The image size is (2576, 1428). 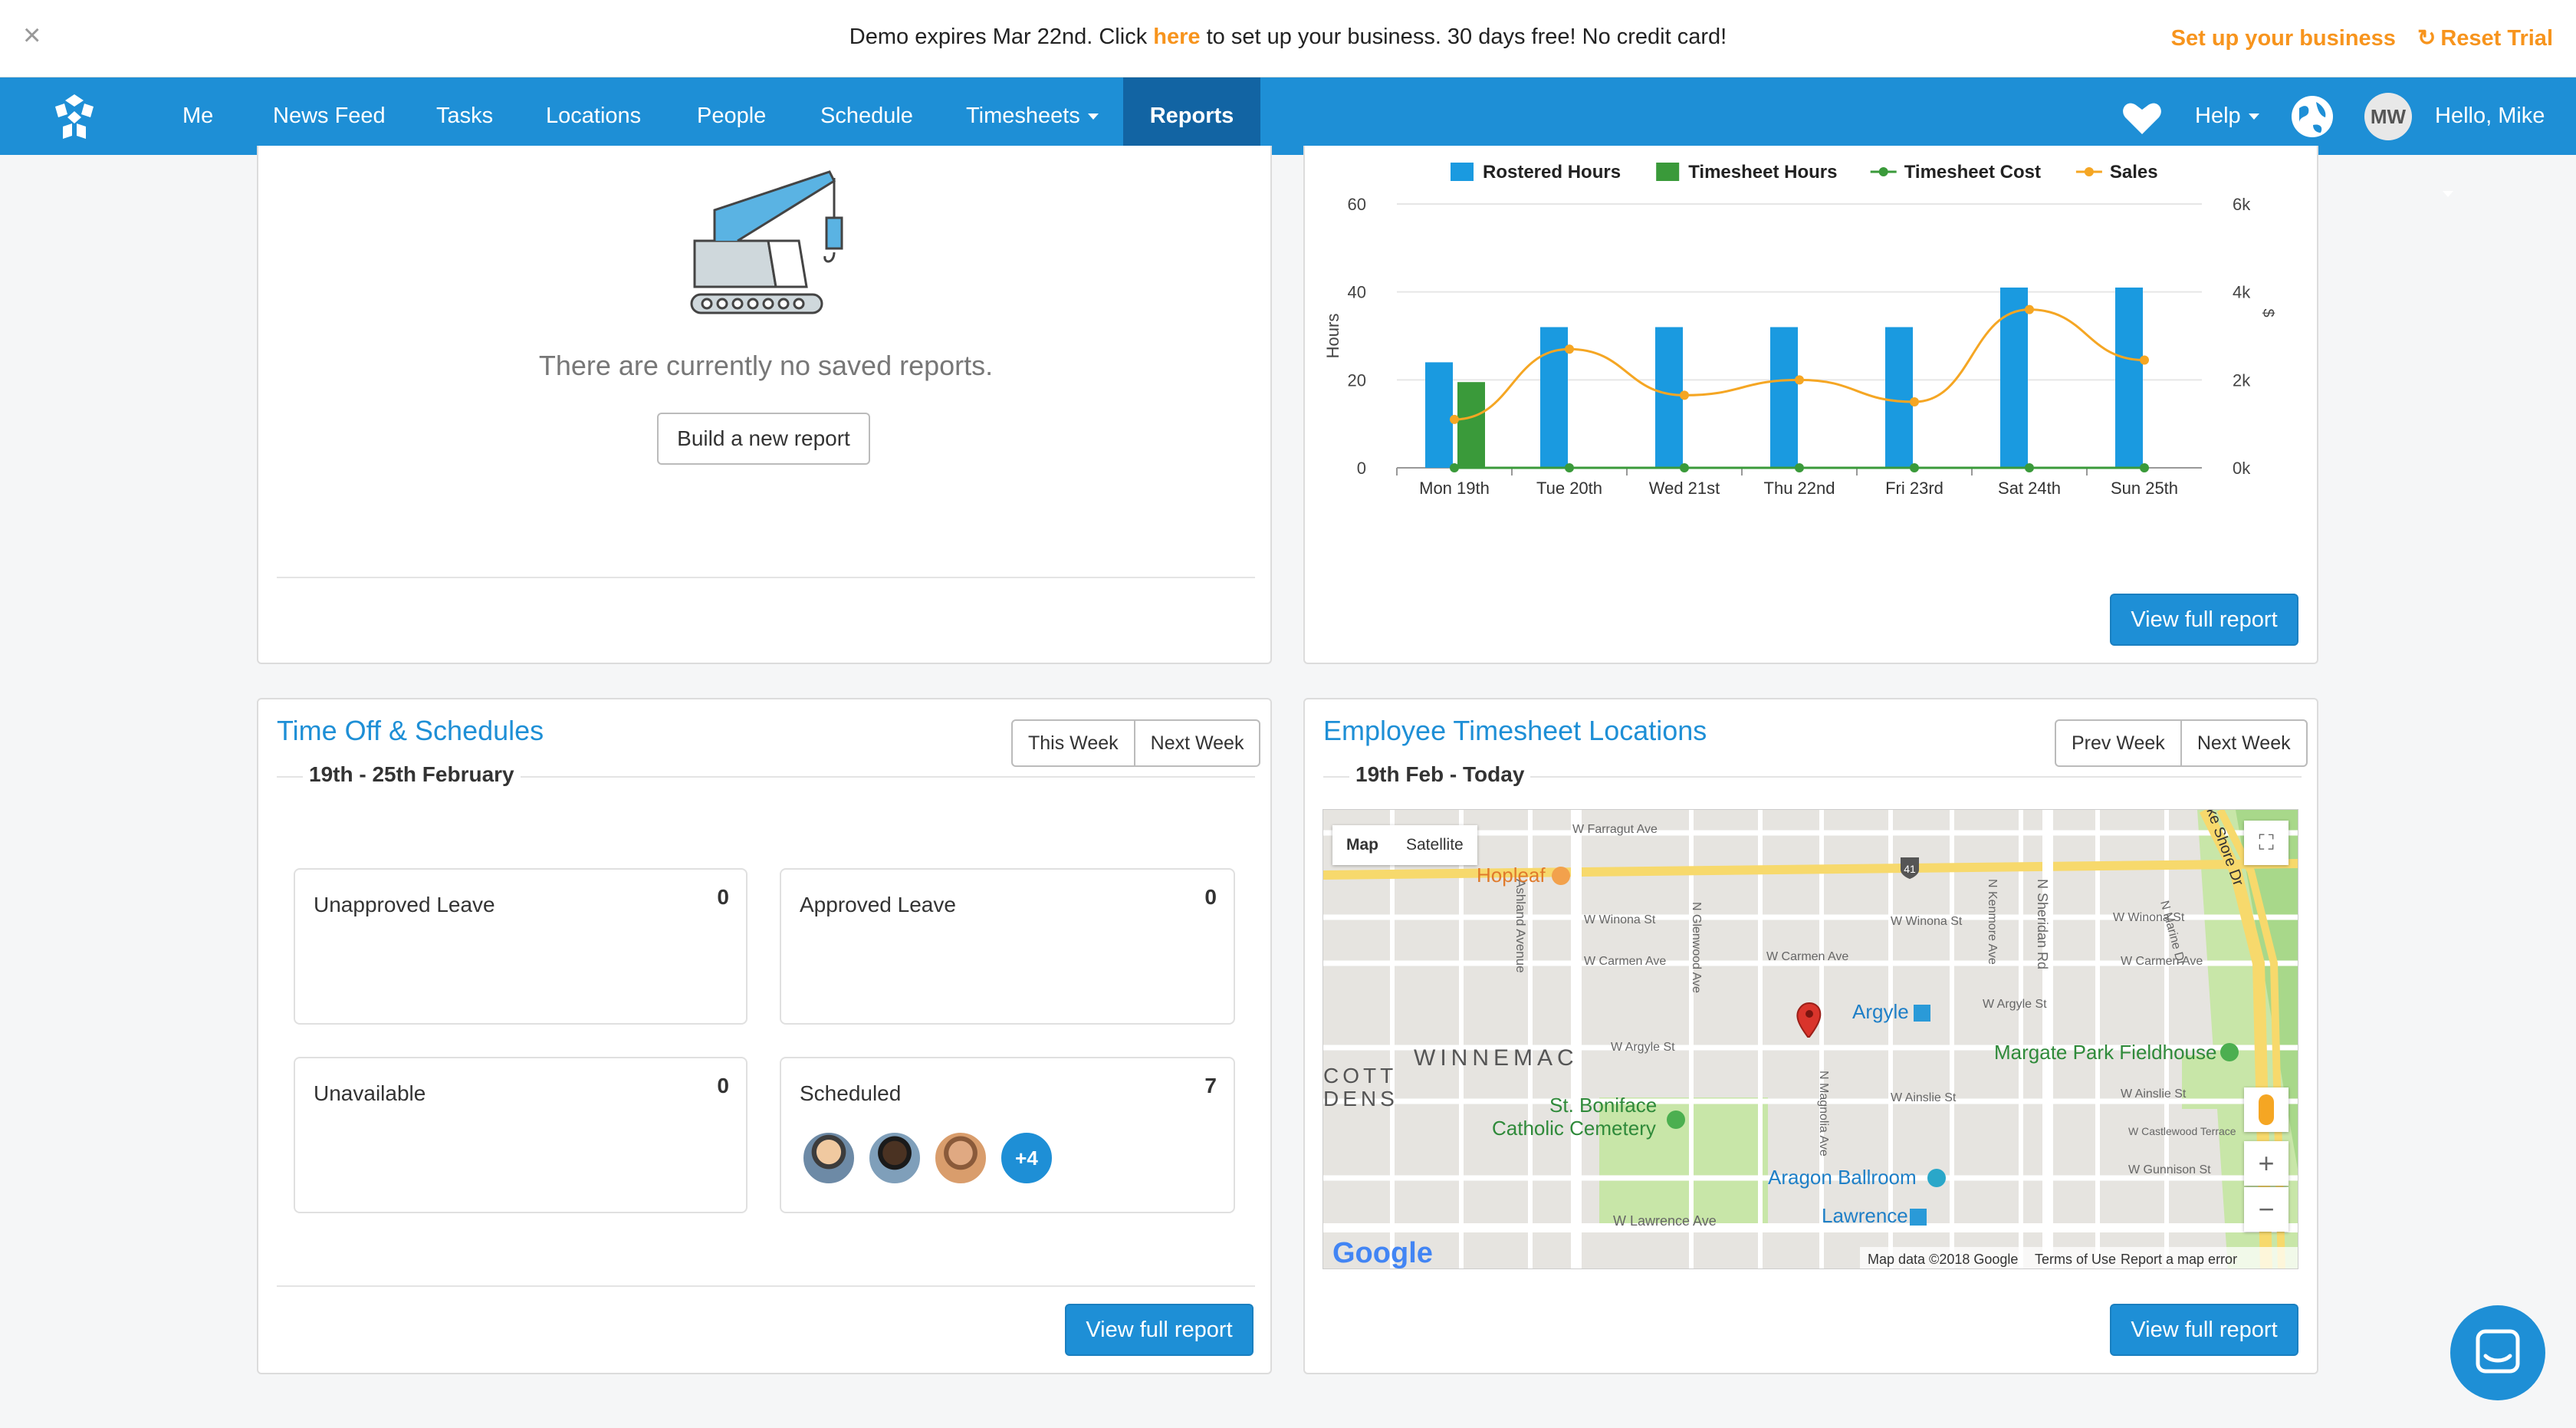 I want to click on user-menu: Hello, Mike, so click(x=2494, y=137).